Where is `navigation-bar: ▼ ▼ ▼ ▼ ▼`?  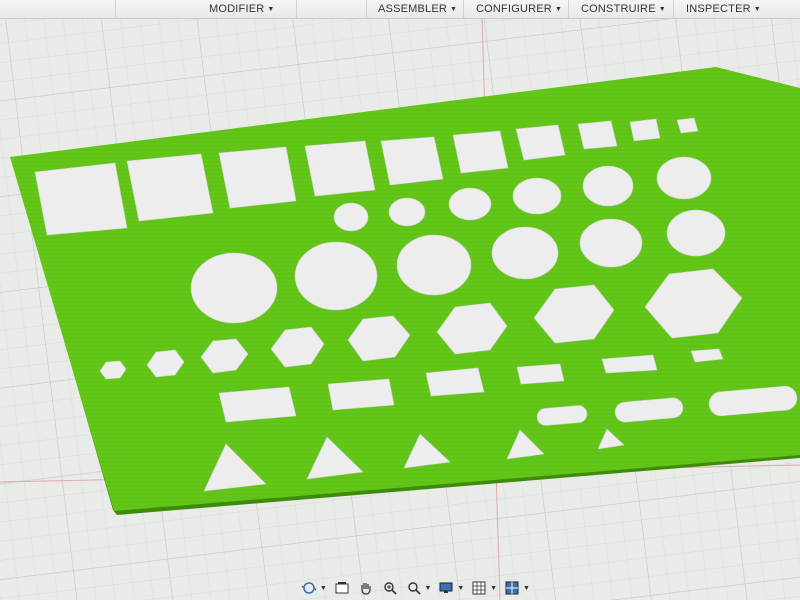 navigation-bar: ▼ ▼ ▼ ▼ ▼ is located at coordinates (415, 588).